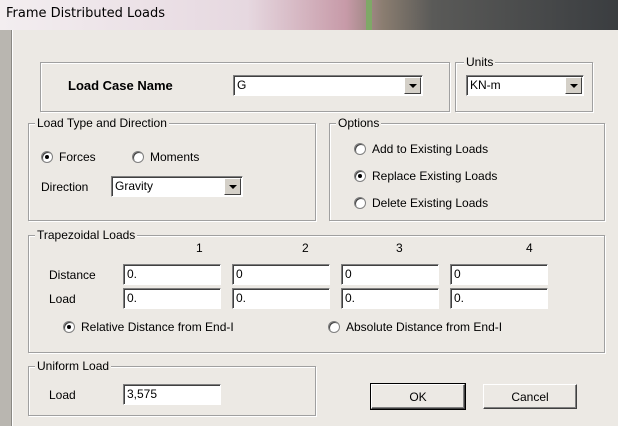  I want to click on units-legend: Units, so click(480, 62).